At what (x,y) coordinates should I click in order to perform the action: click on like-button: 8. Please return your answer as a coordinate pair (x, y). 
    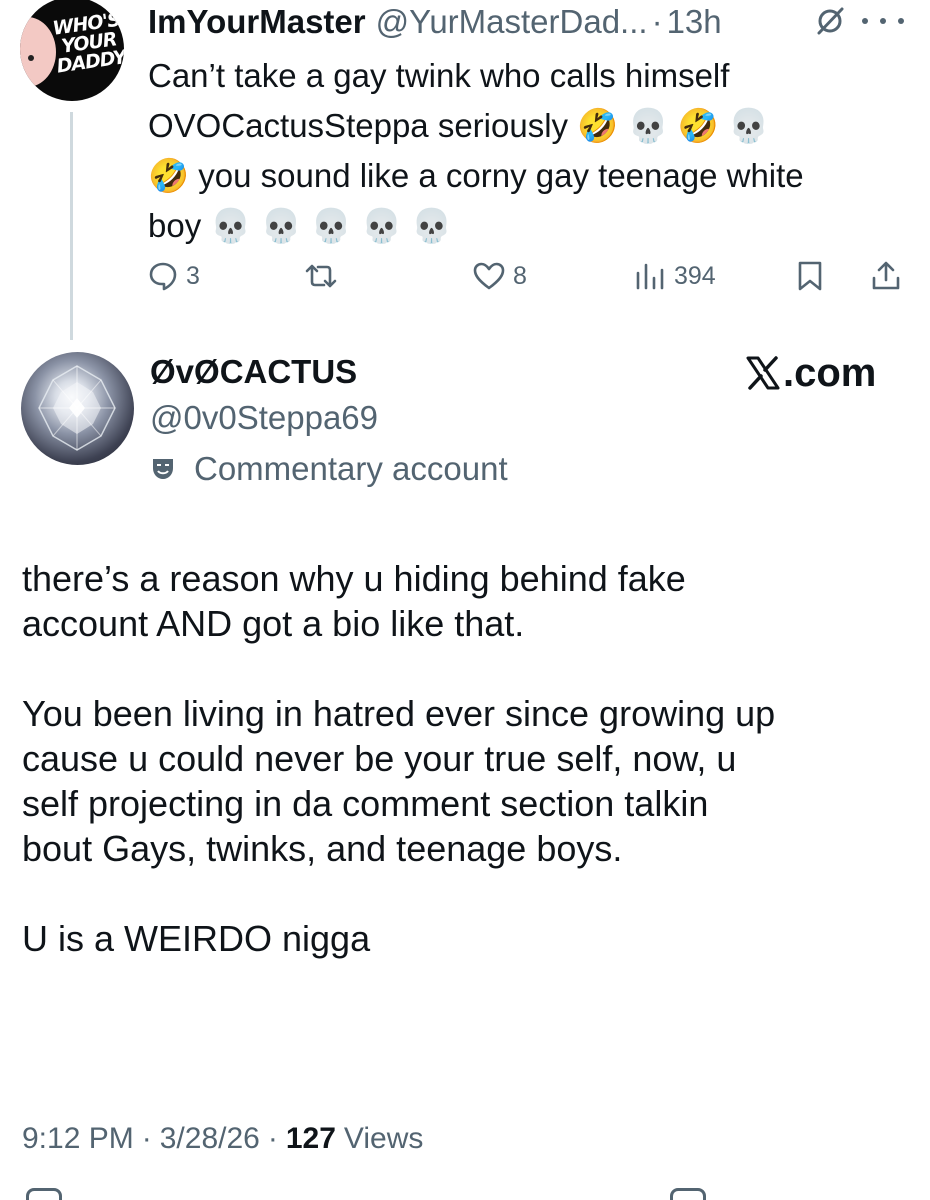
    Looking at the image, I should click on (500, 276).